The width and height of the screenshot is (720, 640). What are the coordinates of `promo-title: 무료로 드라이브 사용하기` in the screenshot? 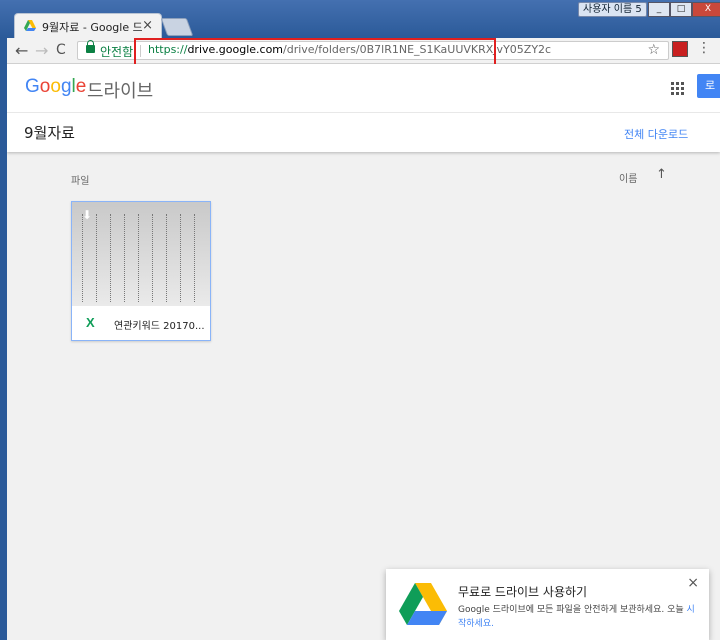 It's located at (523, 592).